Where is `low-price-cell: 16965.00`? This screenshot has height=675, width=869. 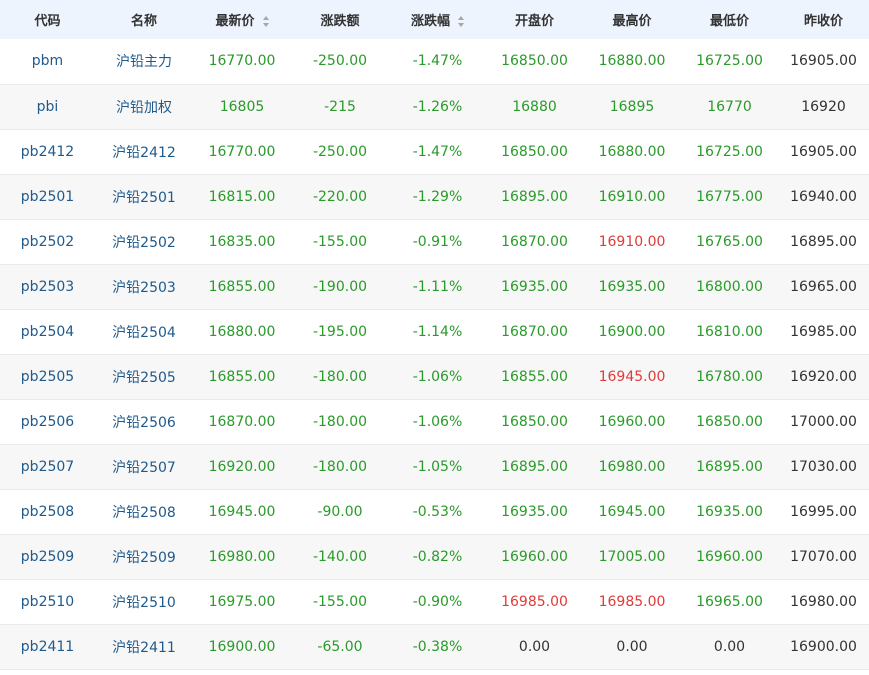 low-price-cell: 16965.00 is located at coordinates (729, 601).